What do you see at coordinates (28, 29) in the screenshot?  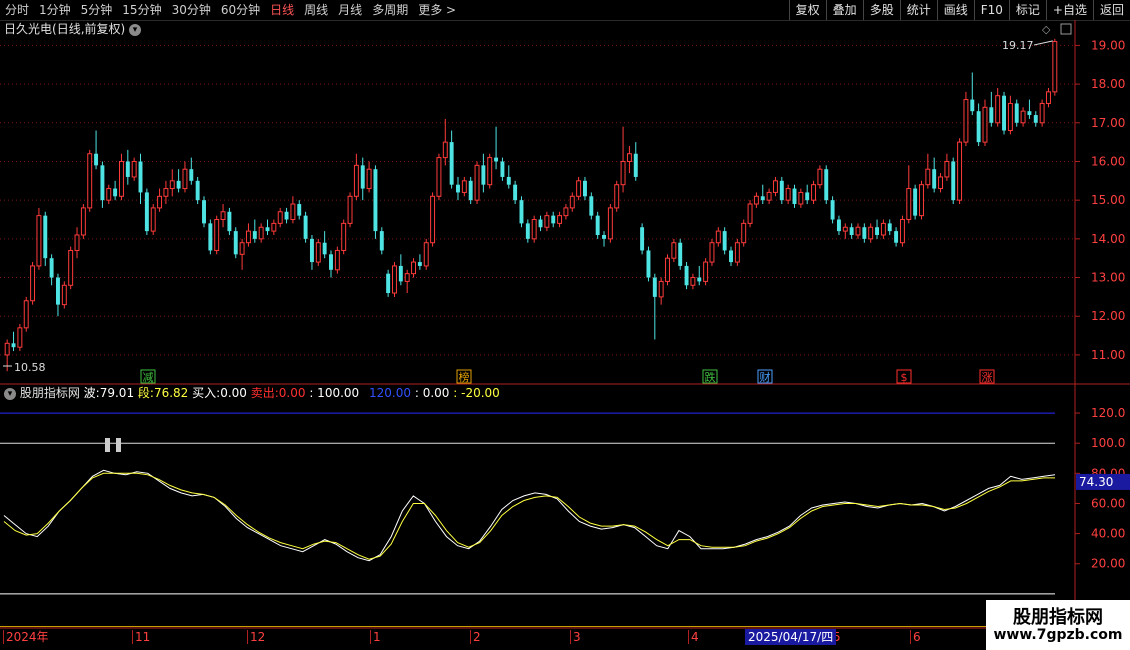 I see `stock-name: 日久光电` at bounding box center [28, 29].